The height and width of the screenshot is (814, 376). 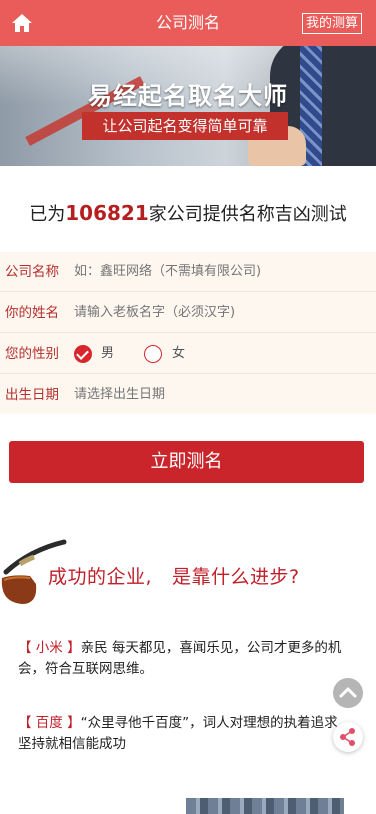 I want to click on list-item: 【 小米 】亲民 每天都见，喜闻乐见，公司才更多的机会，符合互联网思维。, so click(x=188, y=659).